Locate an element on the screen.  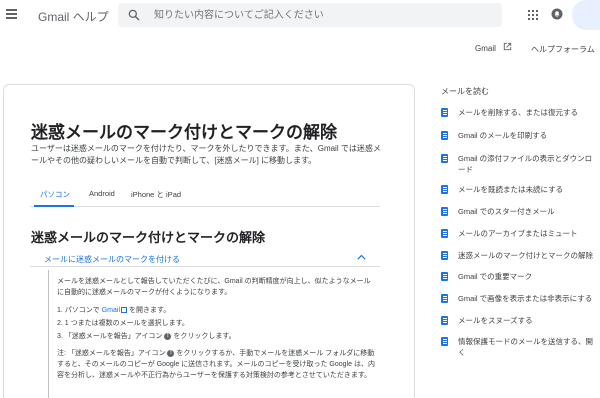
step-3: 3. 「迷惑メールを報告」アイコン ! をクリックします。 is located at coordinates (146, 337).